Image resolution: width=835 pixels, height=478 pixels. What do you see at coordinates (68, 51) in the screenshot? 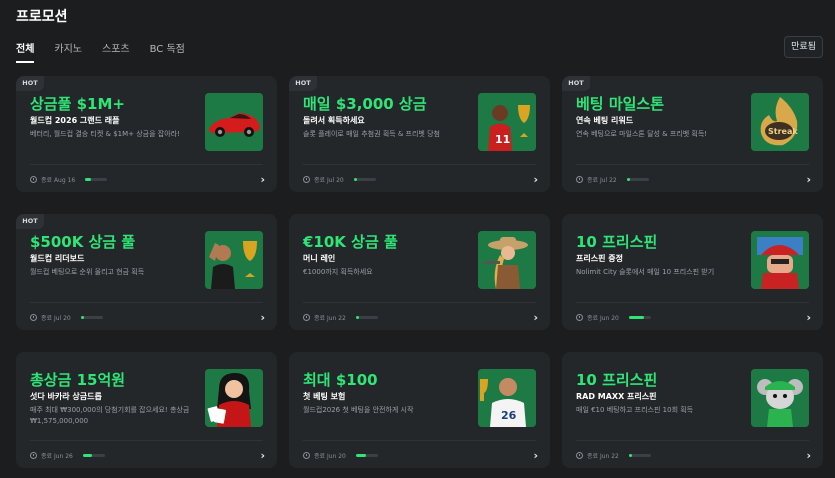
I see `tab-casino: 카지노` at bounding box center [68, 51].